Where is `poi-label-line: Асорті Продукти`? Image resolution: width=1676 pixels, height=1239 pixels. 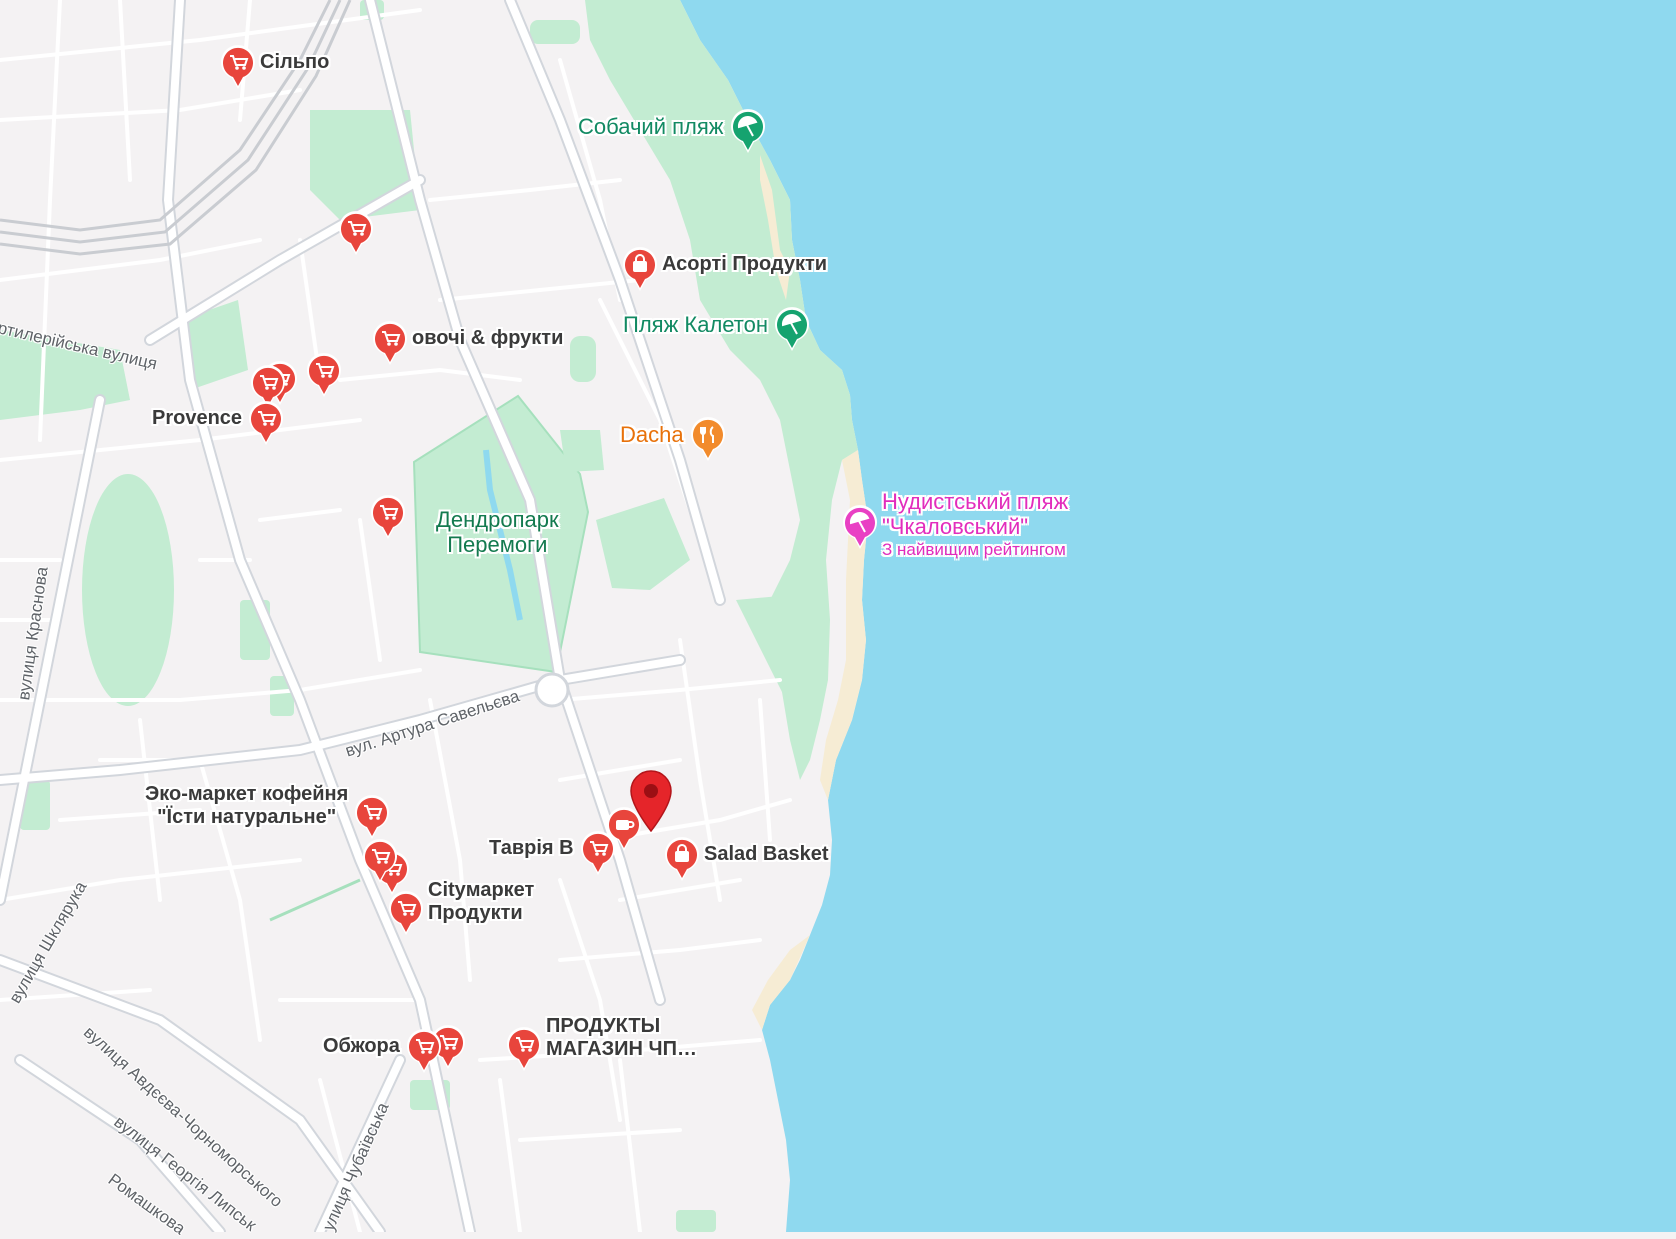 poi-label-line: Асорті Продукти is located at coordinates (745, 263).